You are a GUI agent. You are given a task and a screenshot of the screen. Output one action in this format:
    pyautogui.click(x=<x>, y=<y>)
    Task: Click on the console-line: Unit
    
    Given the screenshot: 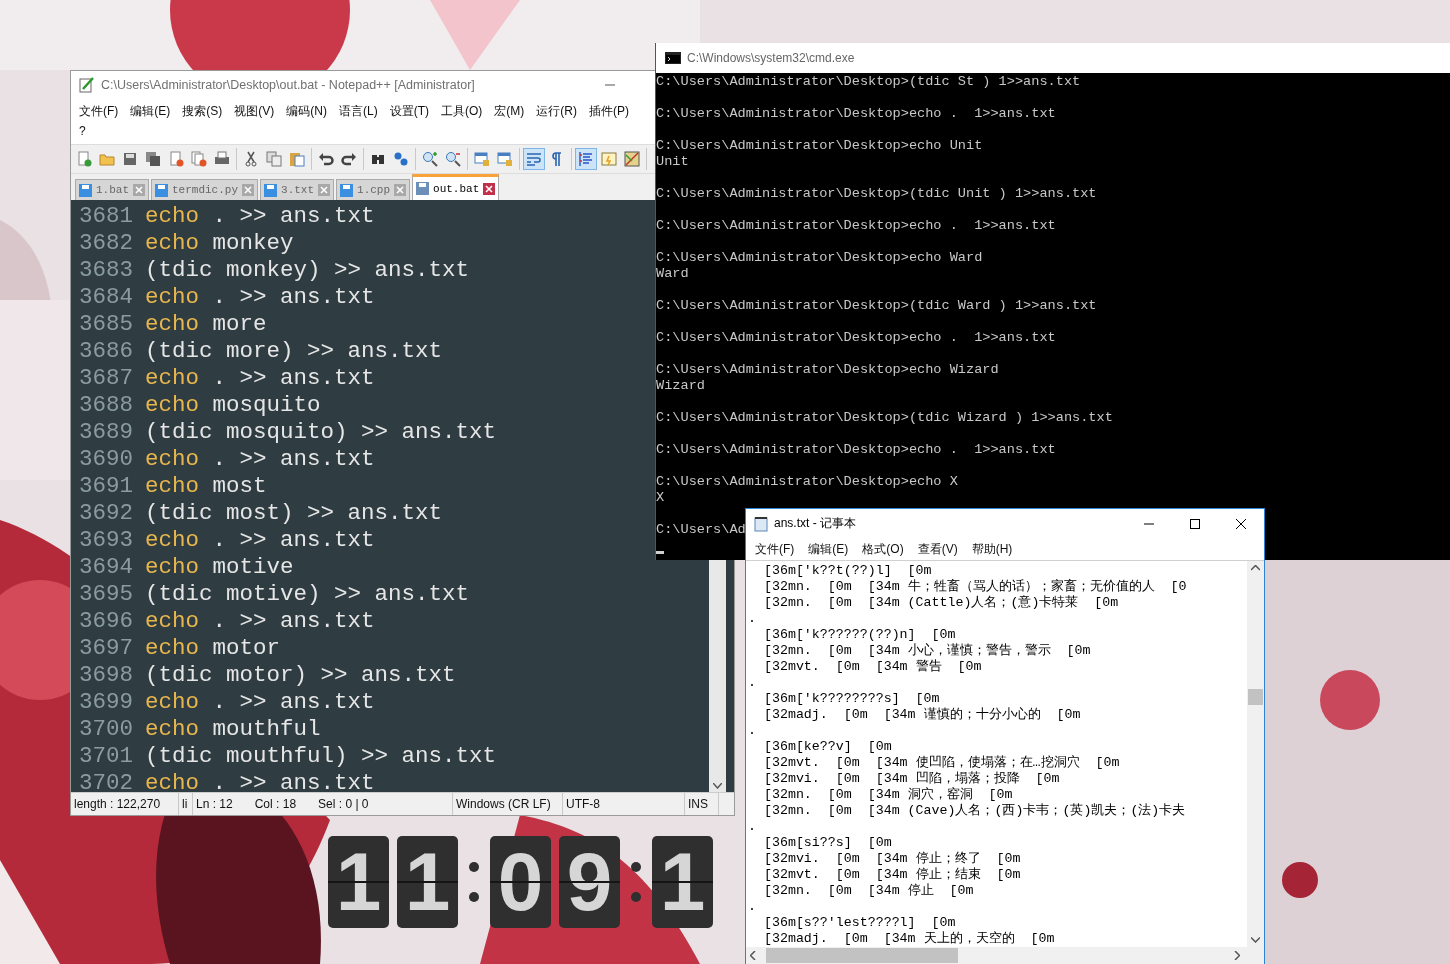 What is the action you would take?
    pyautogui.click(x=672, y=162)
    